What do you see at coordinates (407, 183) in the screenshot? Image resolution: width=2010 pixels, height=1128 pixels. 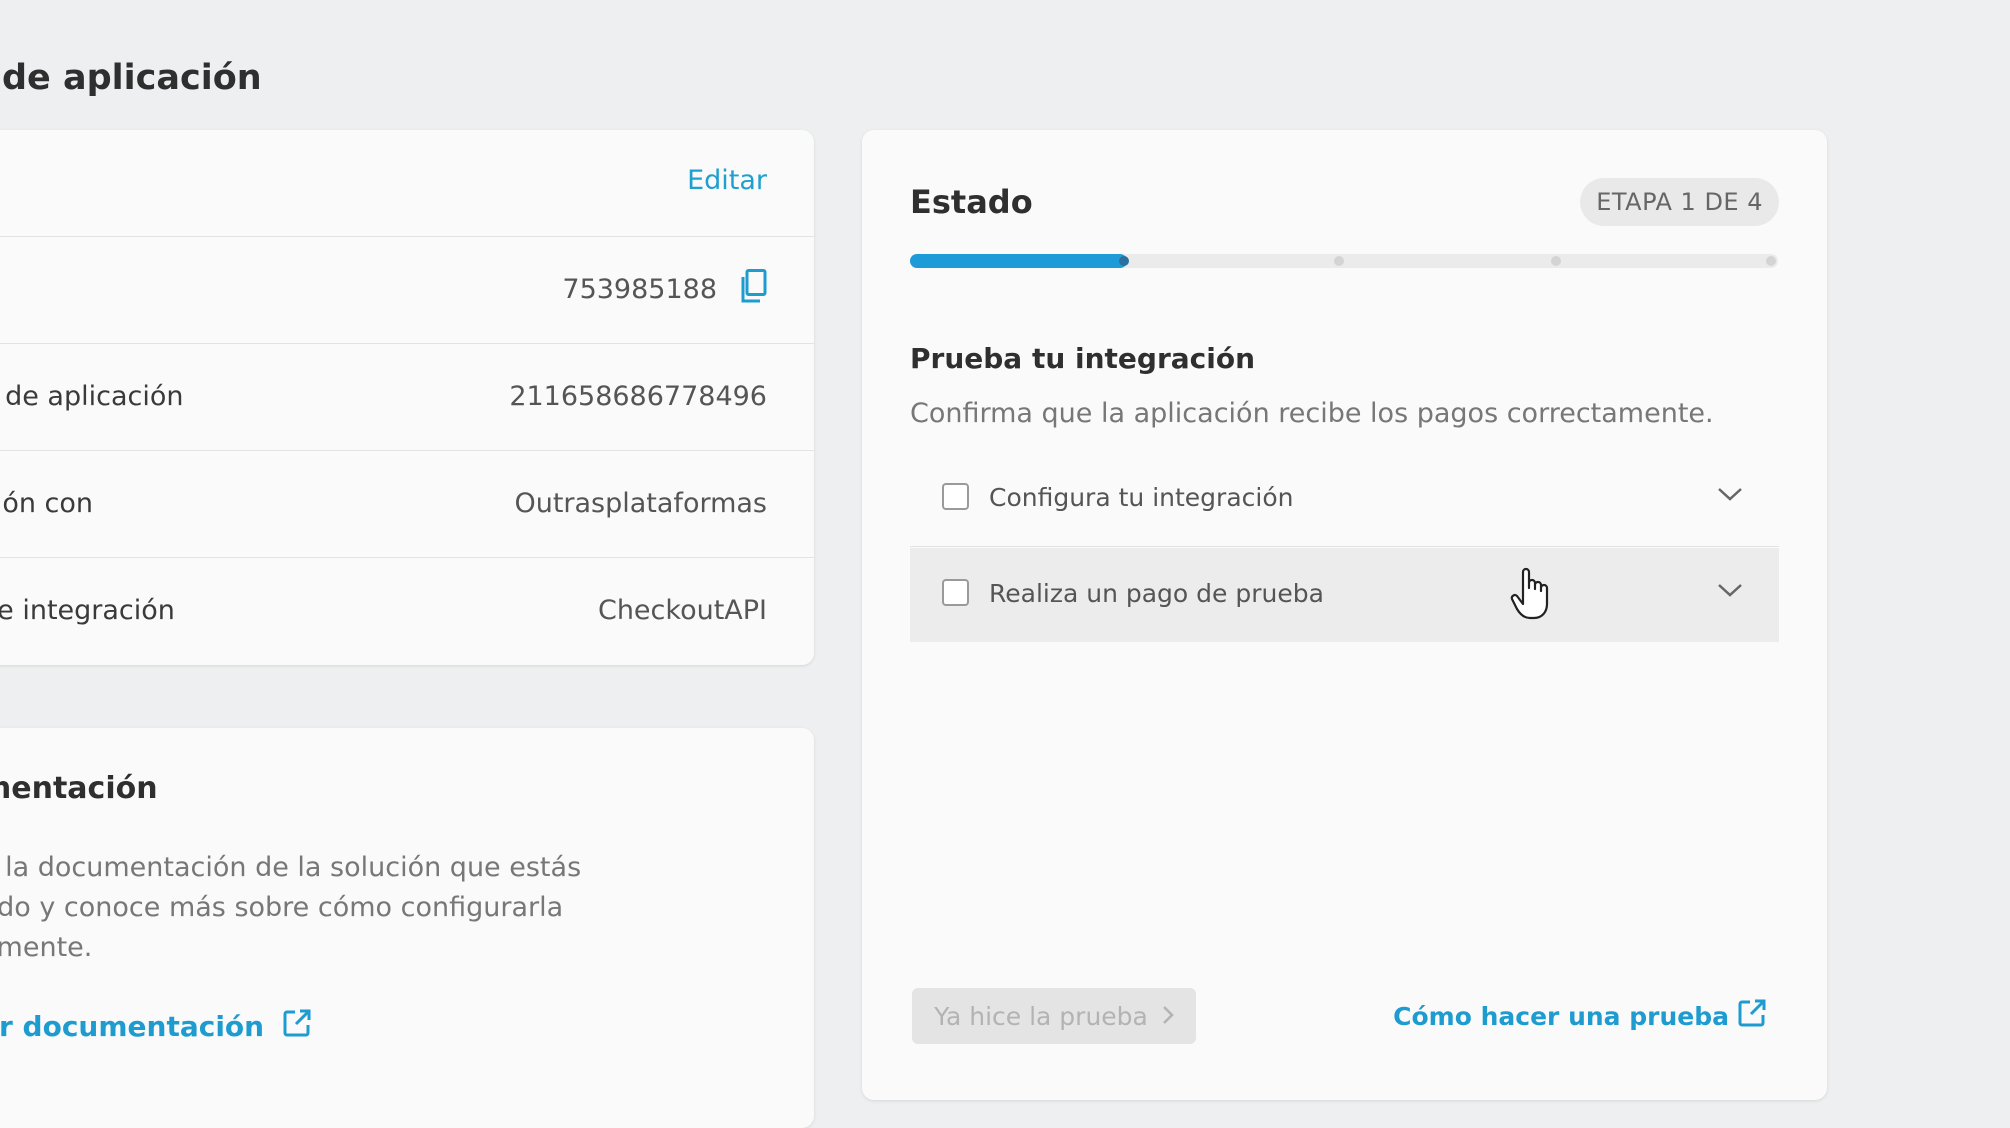 I see `details-card-header: Editar` at bounding box center [407, 183].